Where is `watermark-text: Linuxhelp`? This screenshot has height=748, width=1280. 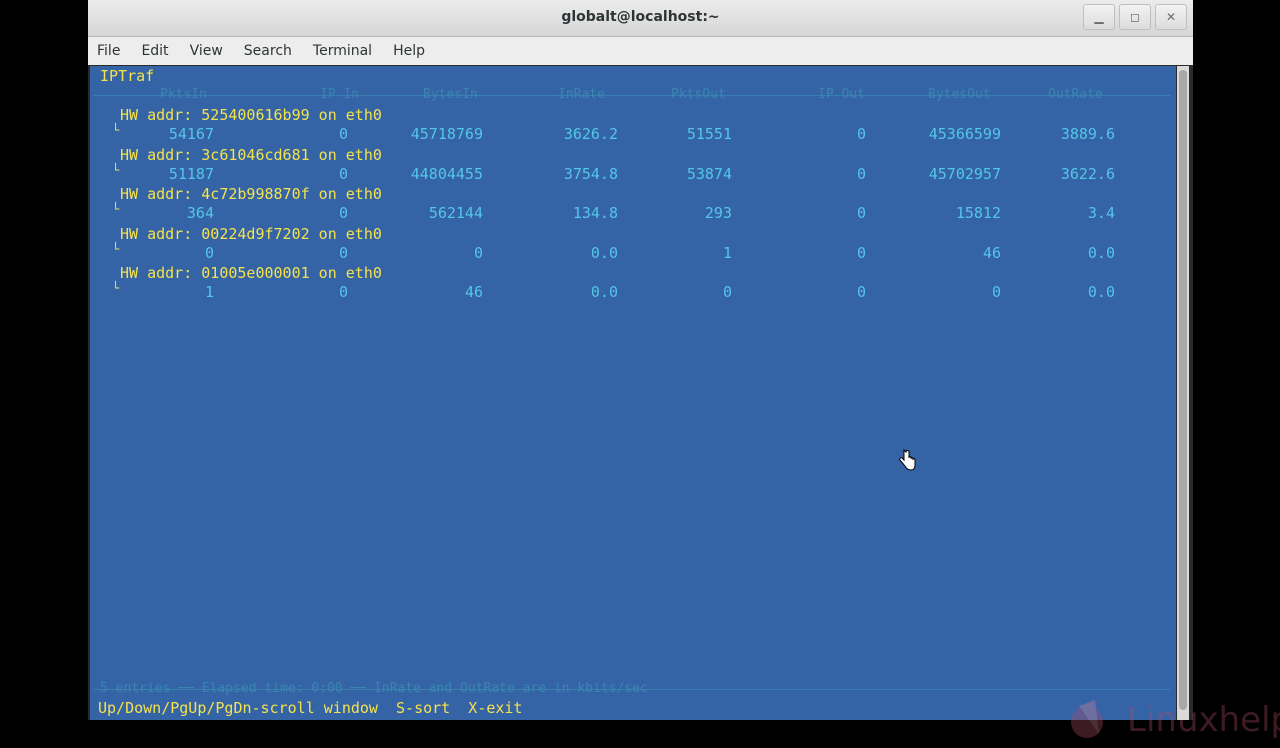
watermark-text: Linuxhelp is located at coordinates (1203, 720).